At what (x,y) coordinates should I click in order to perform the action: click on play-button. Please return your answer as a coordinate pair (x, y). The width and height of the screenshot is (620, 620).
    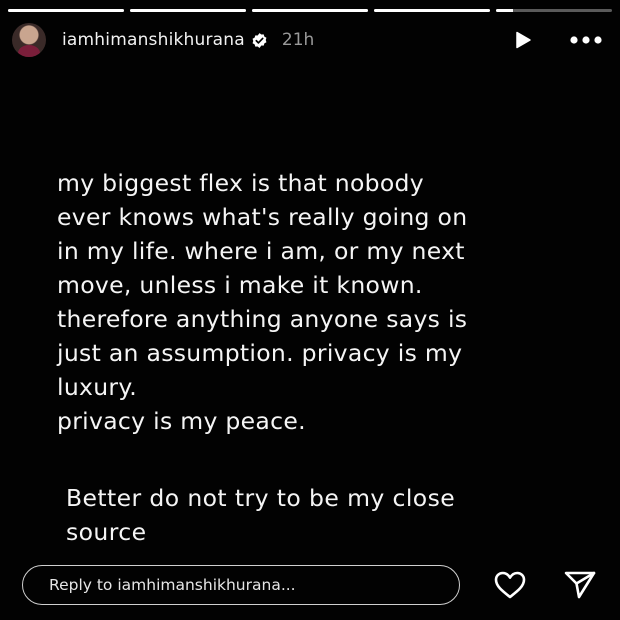
    Looking at the image, I should click on (523, 40).